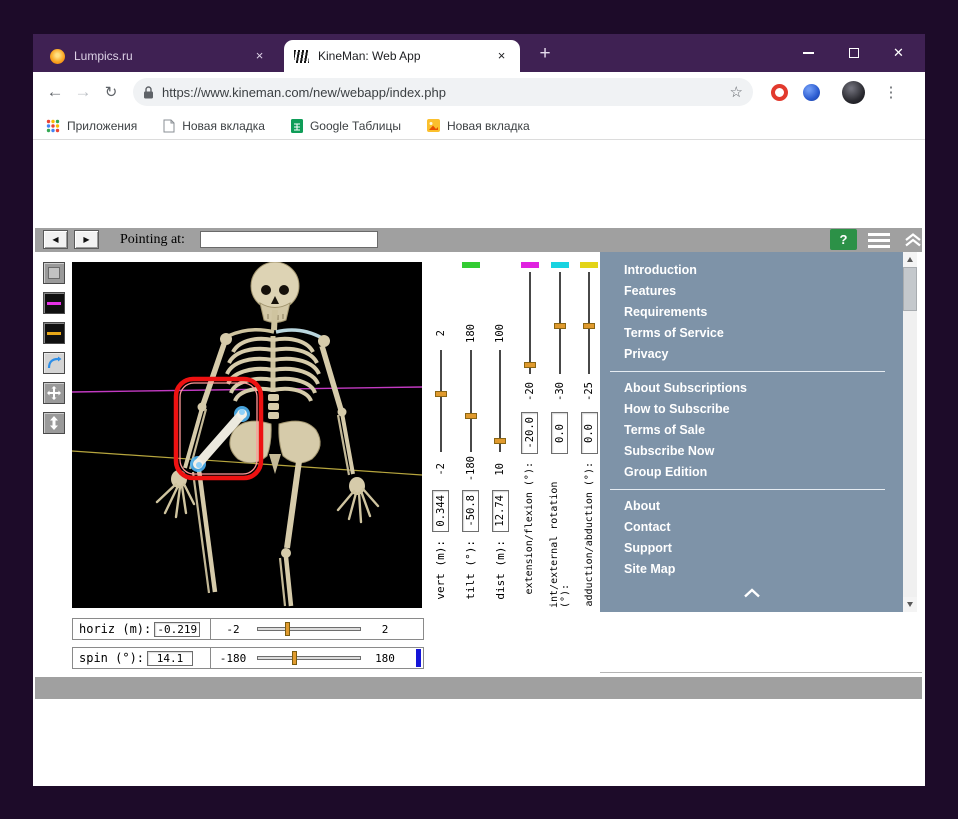 The height and width of the screenshot is (819, 958). I want to click on tab-lumpics: Lumpics.ru ×, so click(159, 56).